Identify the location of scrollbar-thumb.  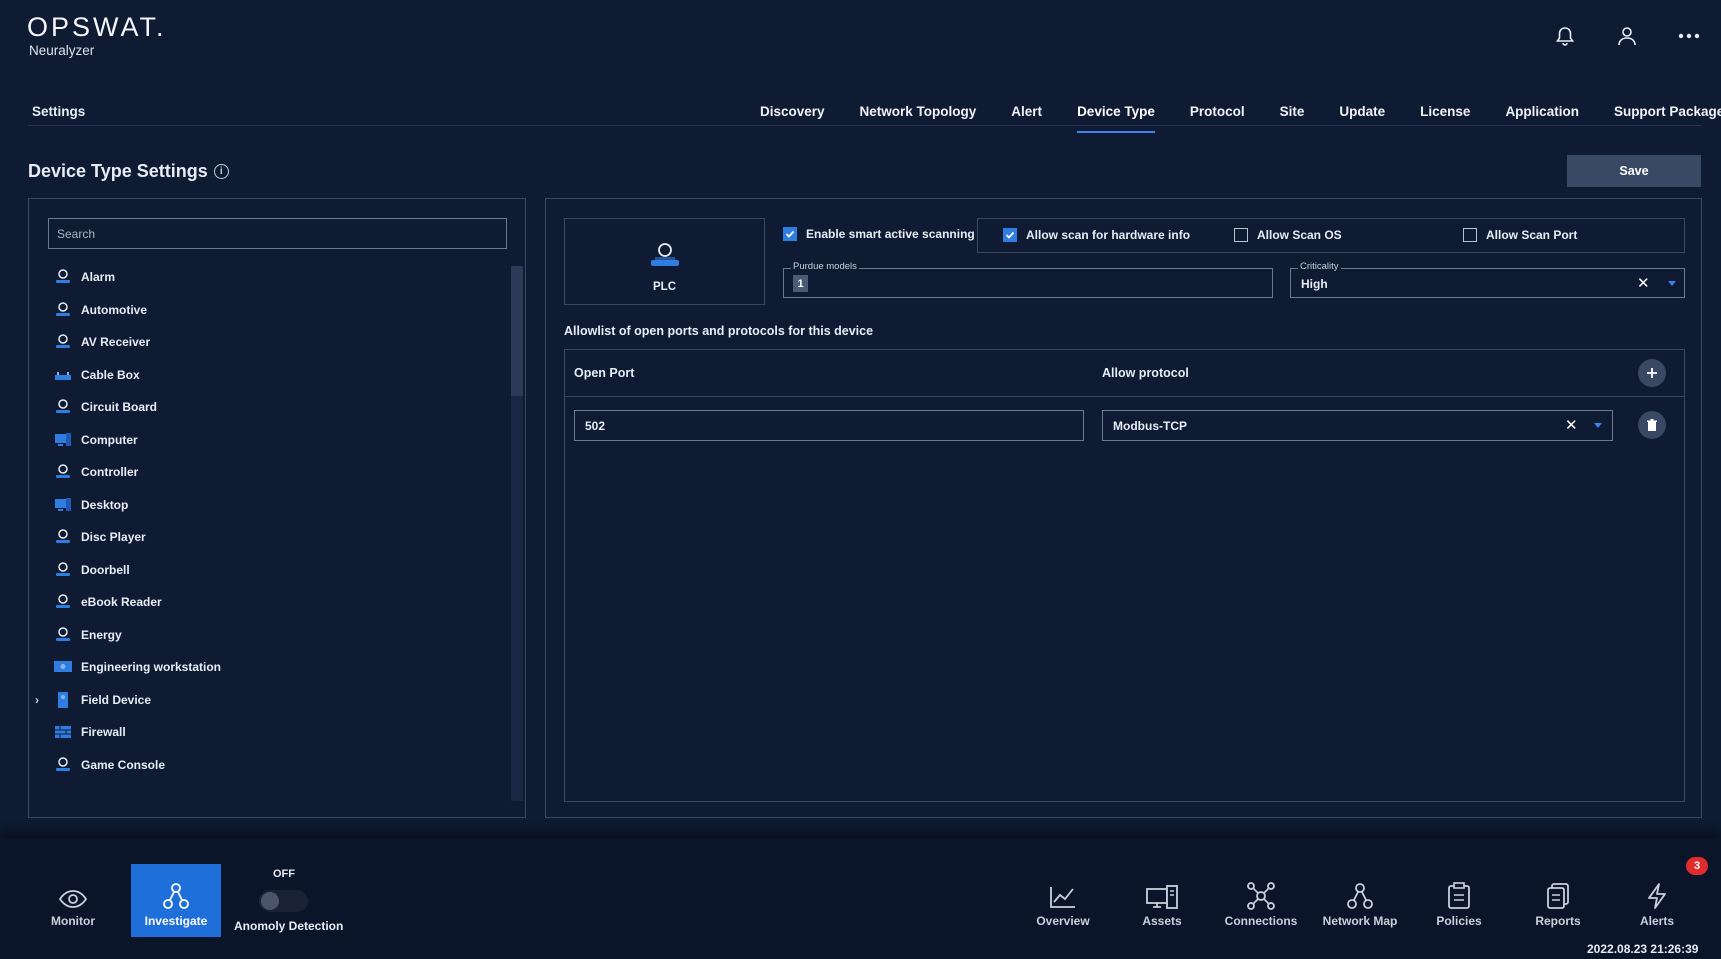
(517, 331).